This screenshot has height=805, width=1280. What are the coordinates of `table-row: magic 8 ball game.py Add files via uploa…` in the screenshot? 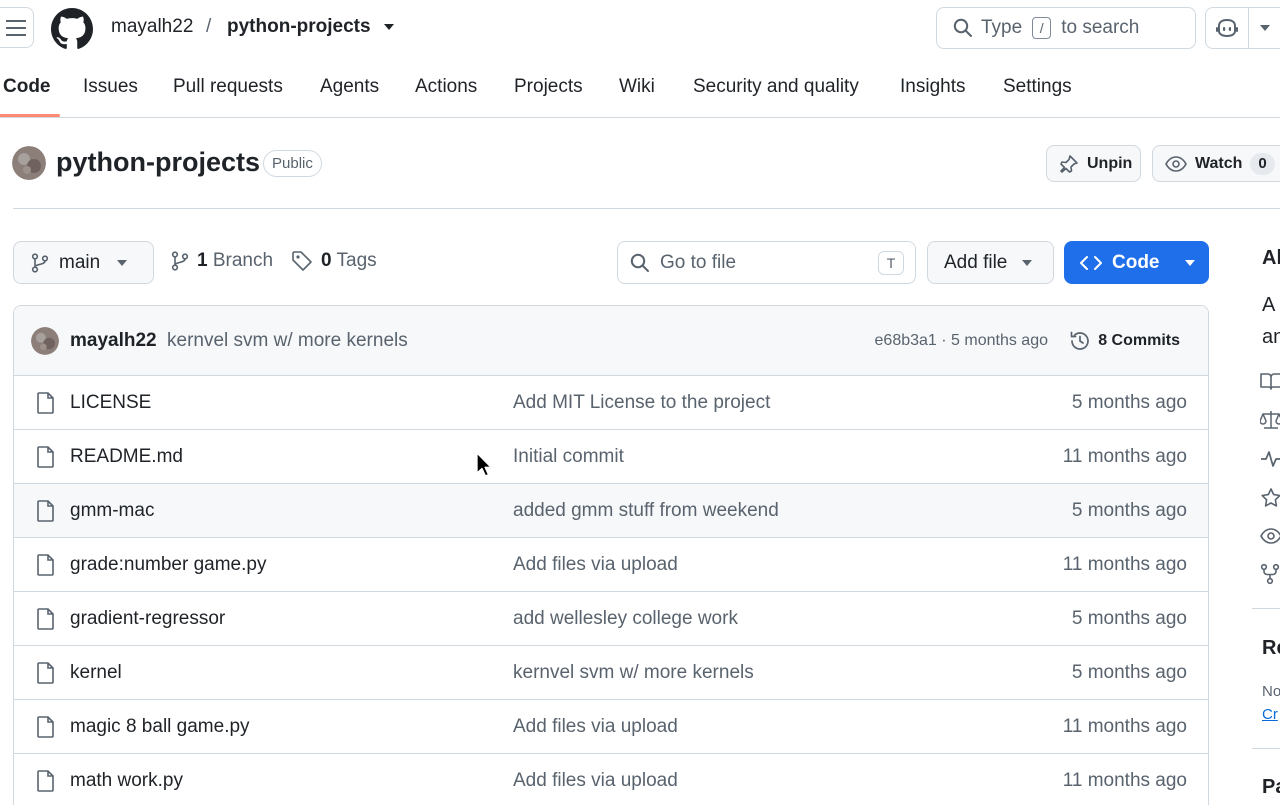 It's located at (611, 727).